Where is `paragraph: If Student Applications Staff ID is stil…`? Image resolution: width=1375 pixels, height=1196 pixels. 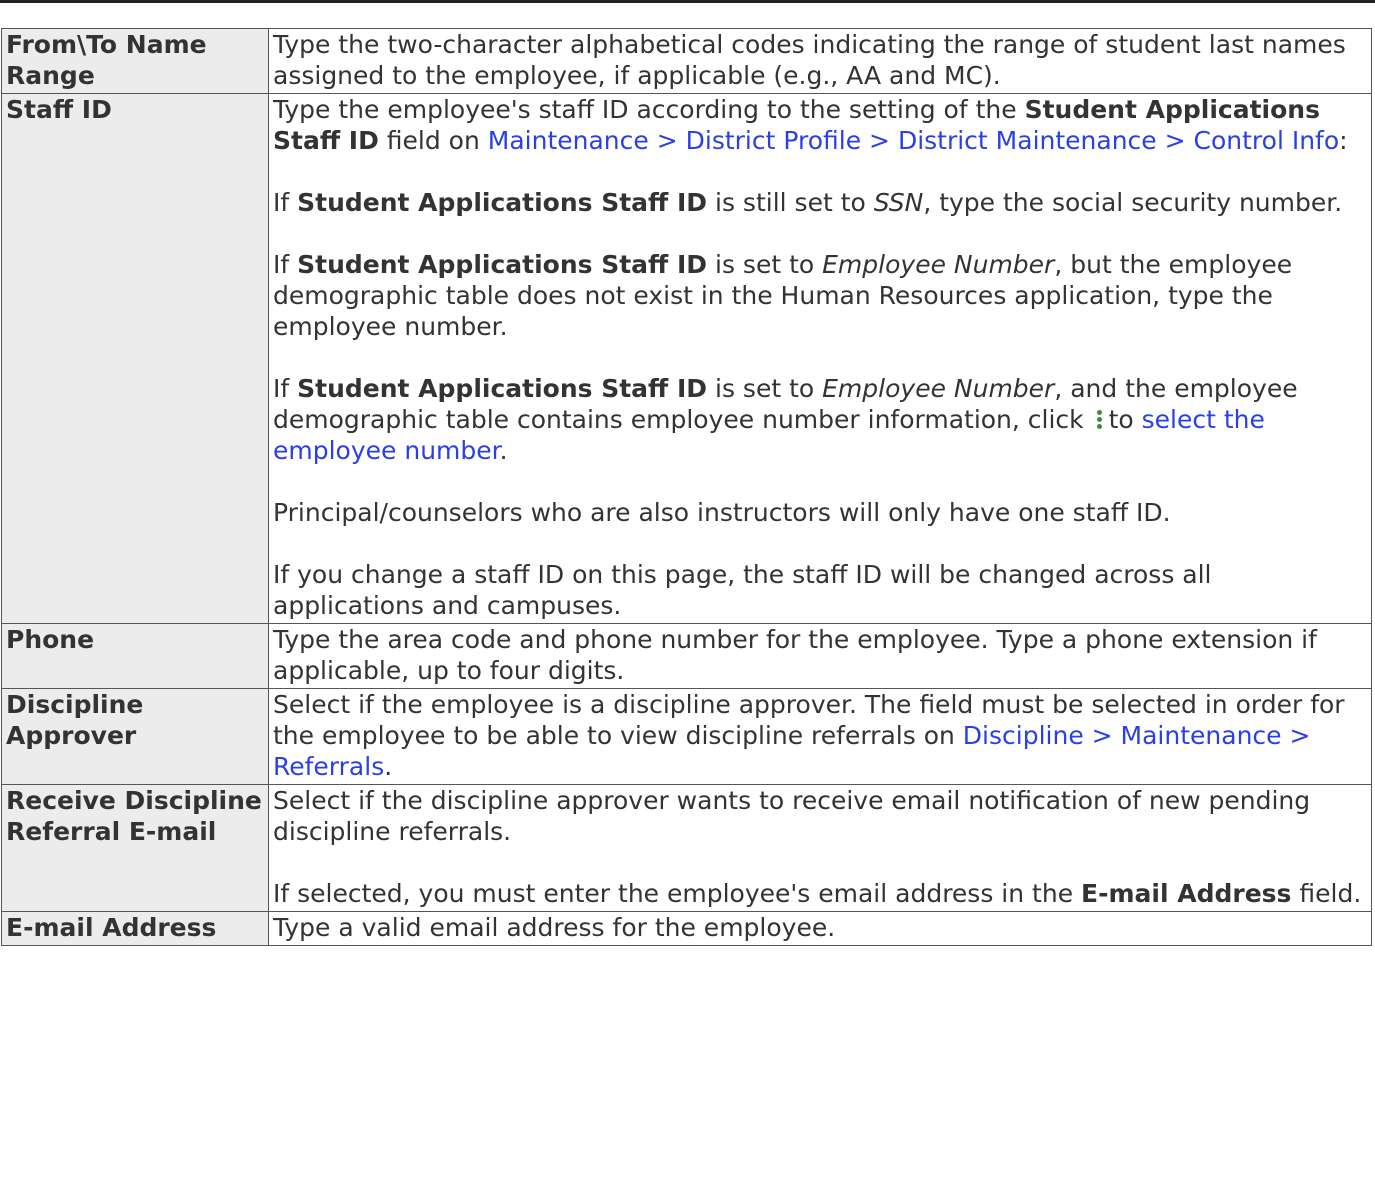 paragraph: If Student Applications Staff ID is stil… is located at coordinates (820, 202).